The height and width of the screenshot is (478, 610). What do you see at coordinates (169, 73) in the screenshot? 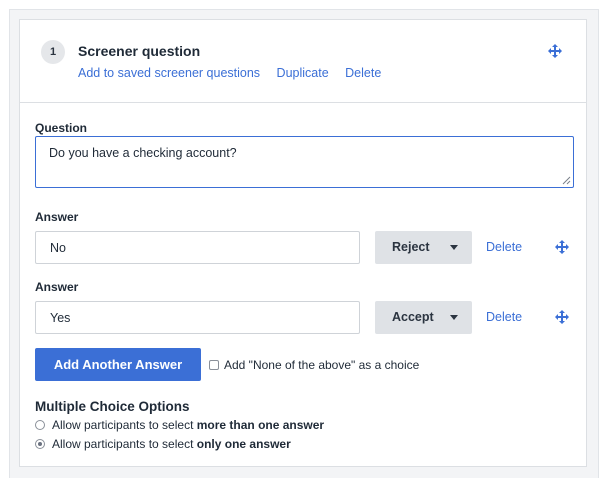
I see `add-to-saved-link: Add to saved screener questions` at bounding box center [169, 73].